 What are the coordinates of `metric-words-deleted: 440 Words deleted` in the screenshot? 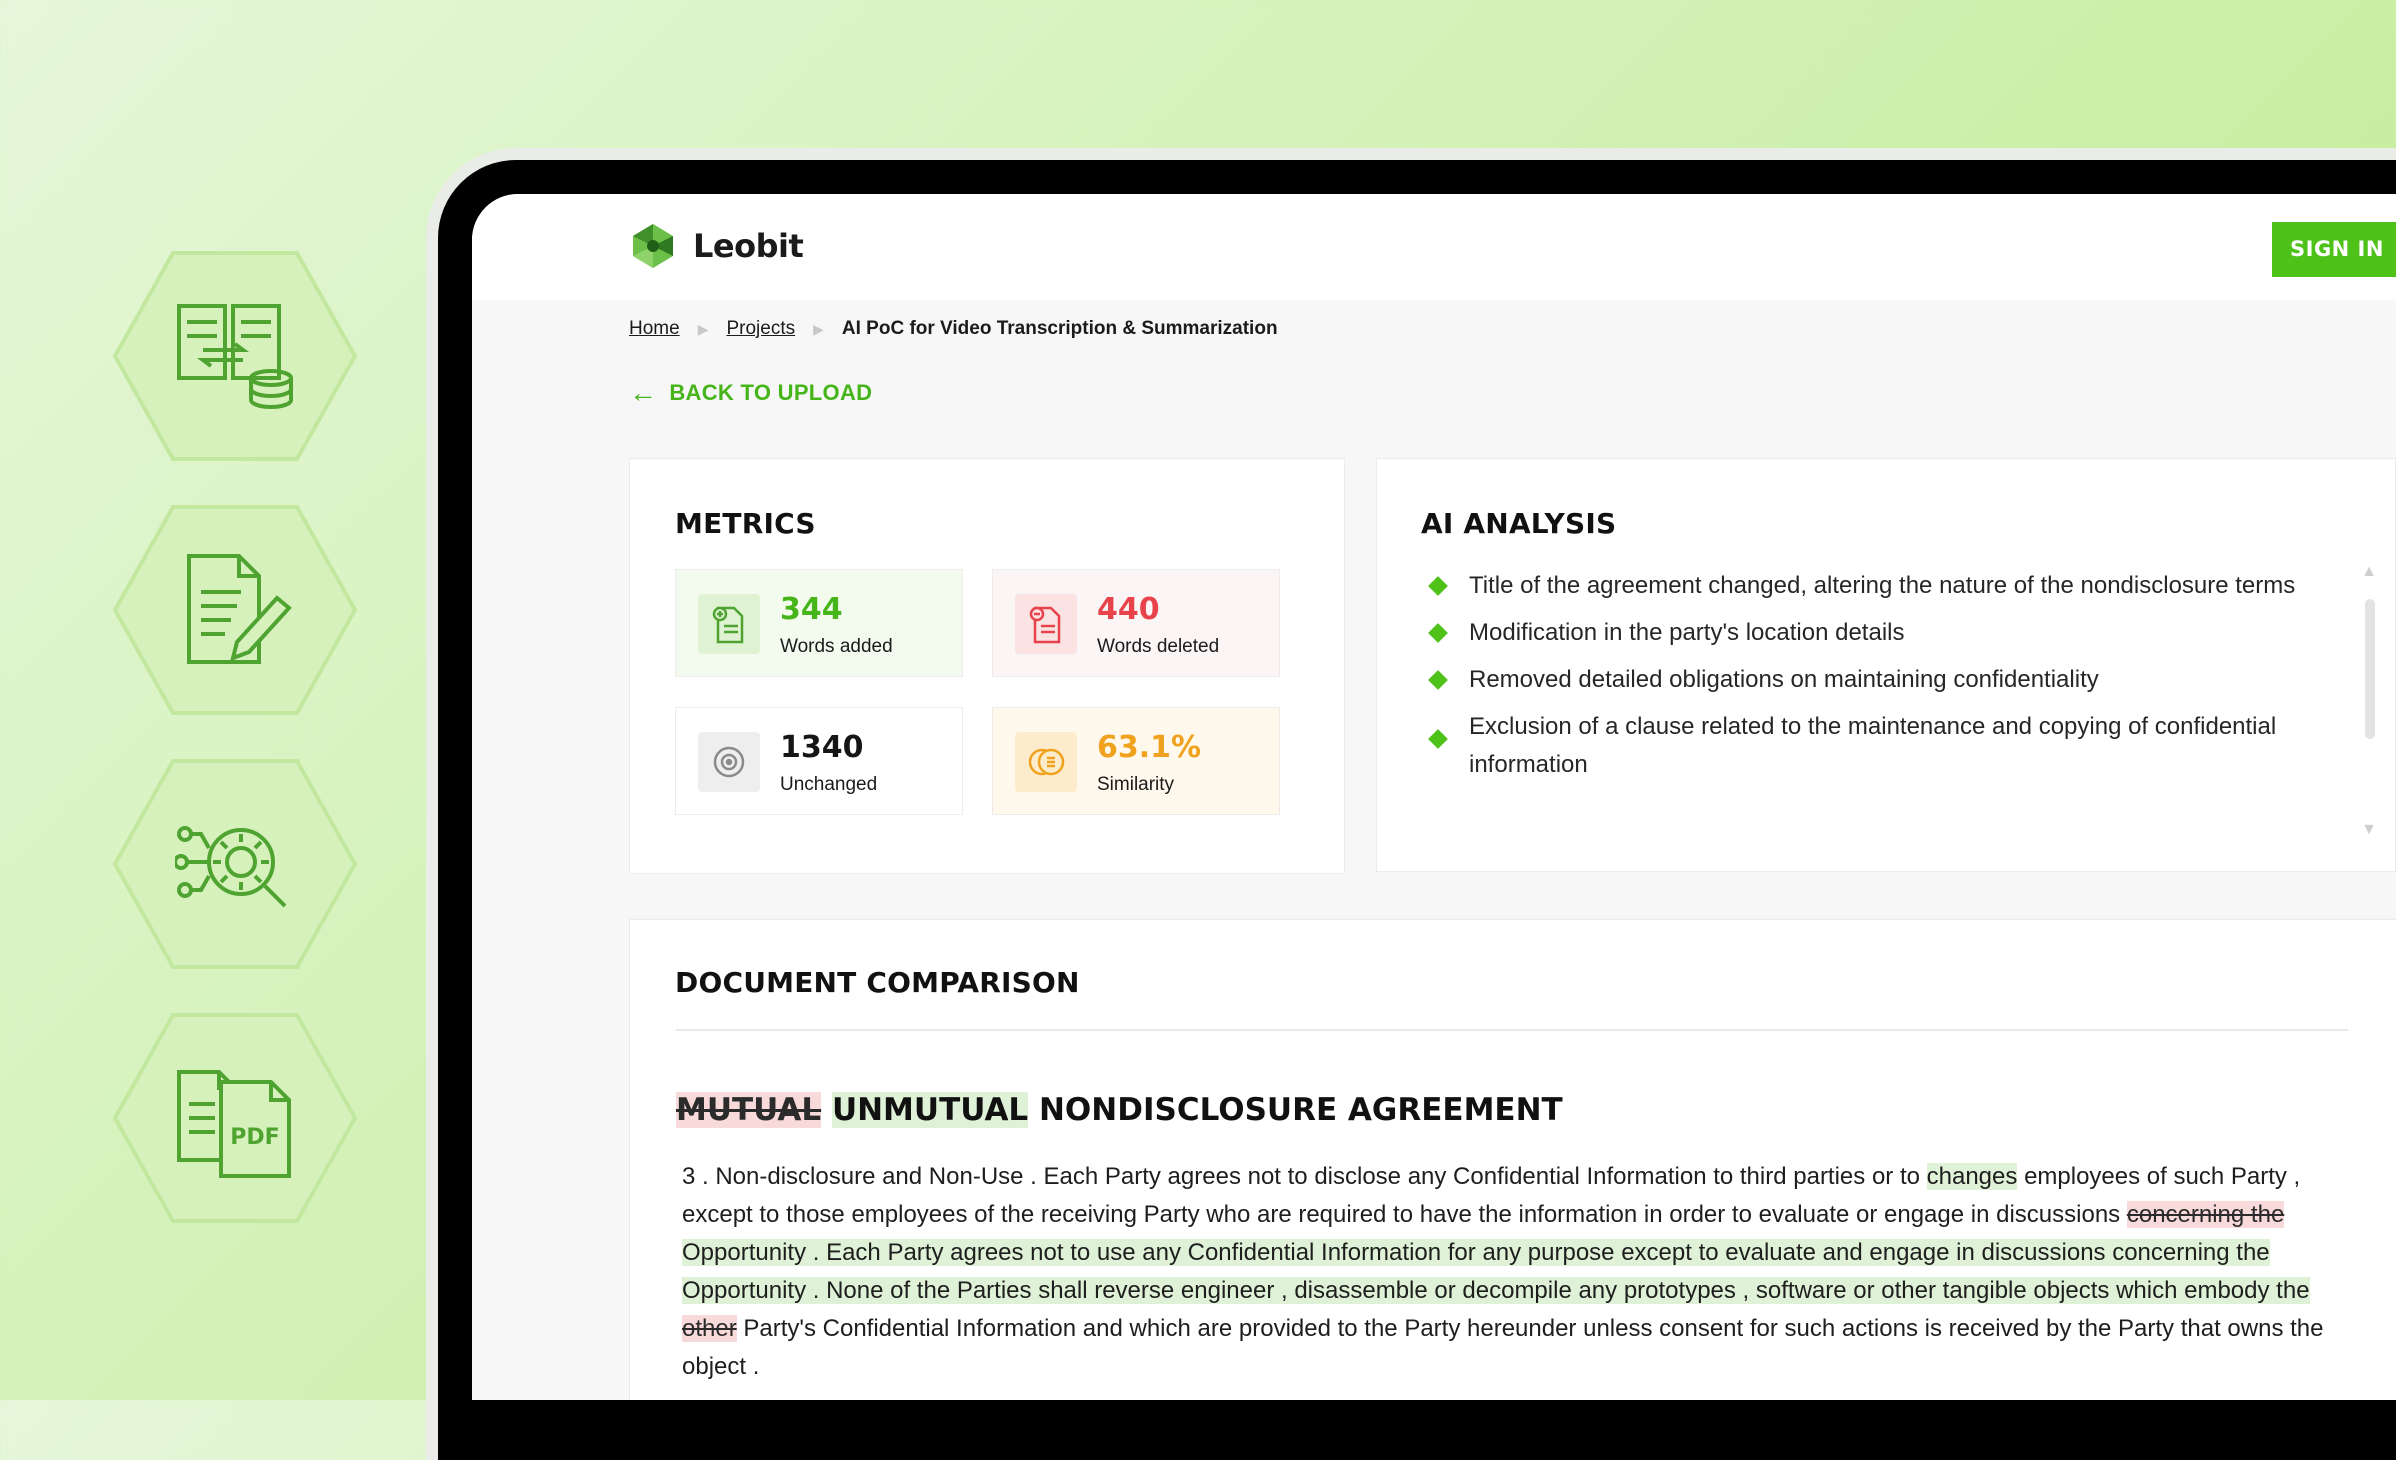 It's located at (1136, 623).